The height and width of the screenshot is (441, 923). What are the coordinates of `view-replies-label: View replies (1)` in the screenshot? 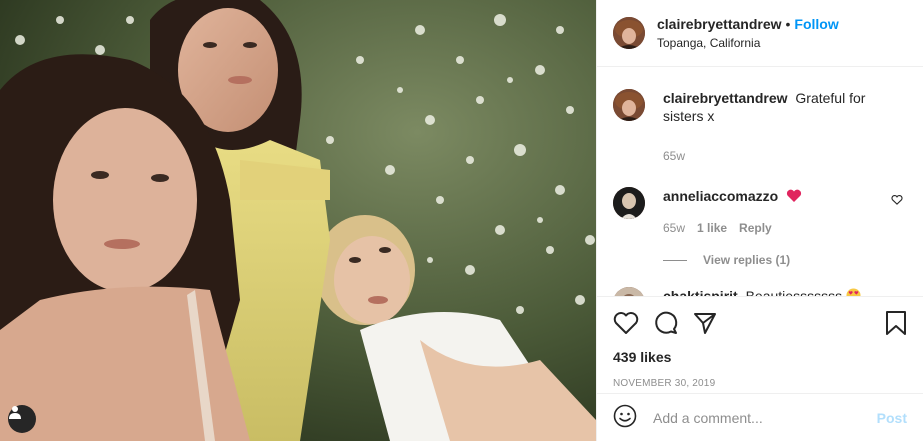 It's located at (747, 260).